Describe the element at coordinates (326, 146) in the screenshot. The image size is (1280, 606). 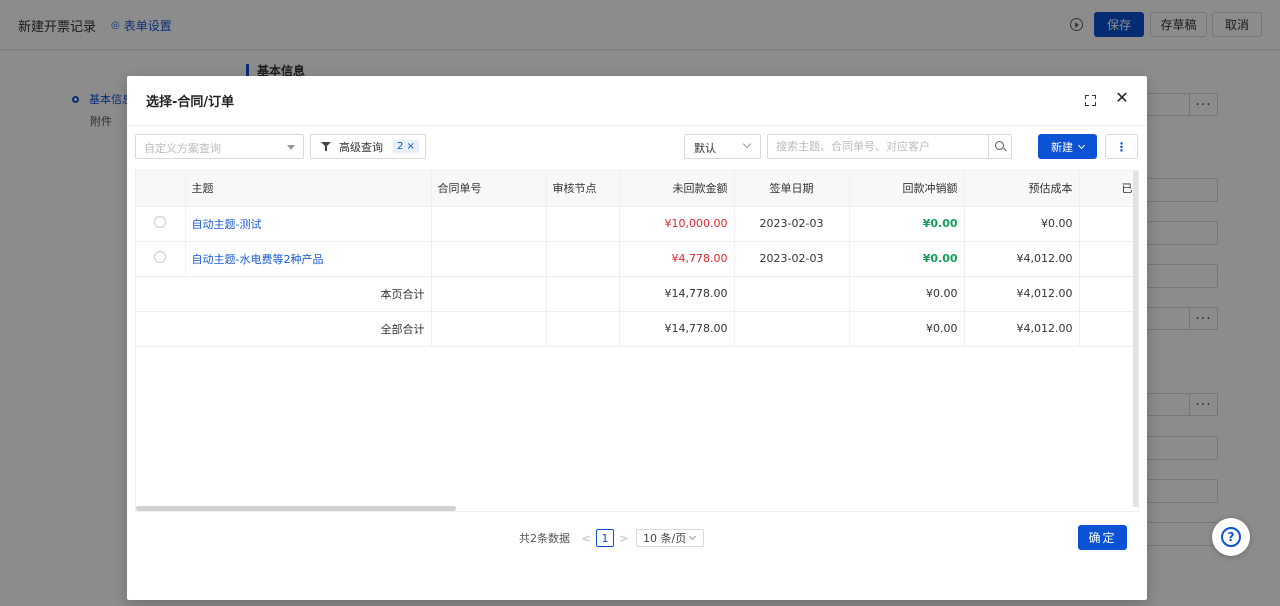
I see `filter-icon` at that location.